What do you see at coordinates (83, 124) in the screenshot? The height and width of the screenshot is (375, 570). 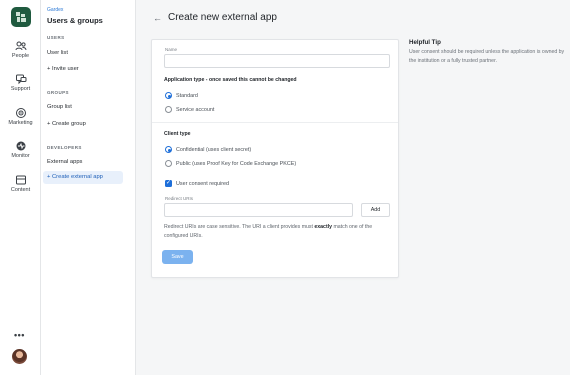 I see `sidebar-item-create-group: + Create group` at bounding box center [83, 124].